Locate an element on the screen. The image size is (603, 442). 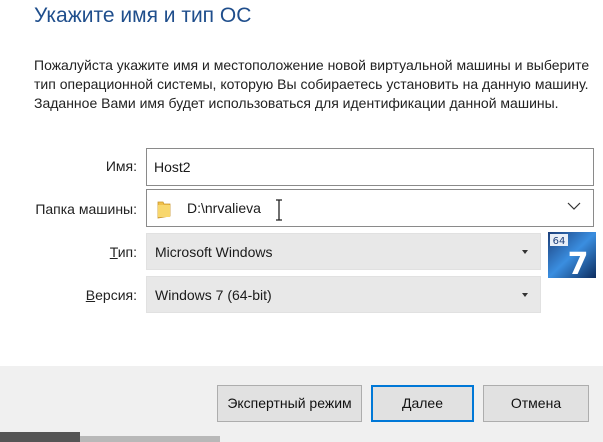
expert-mode-button: Экспертный режим is located at coordinates (289, 403).